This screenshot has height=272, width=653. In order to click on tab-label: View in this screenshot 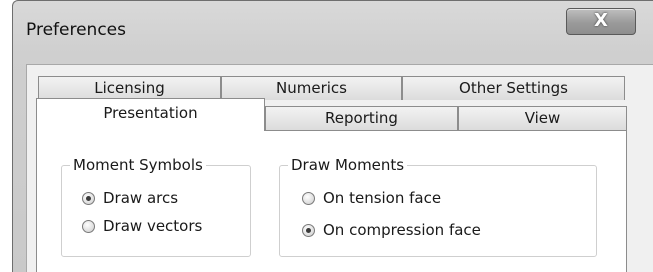, I will do `click(542, 118)`.